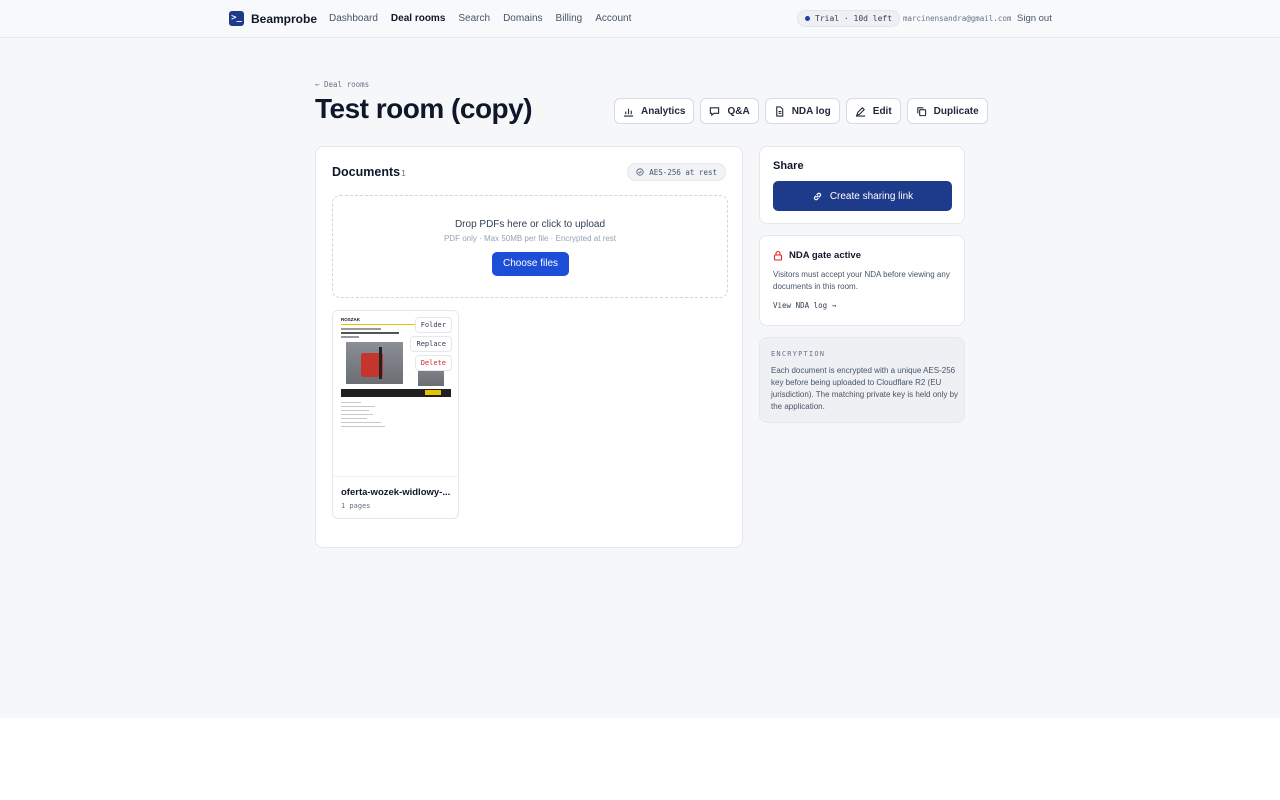  I want to click on choose-files-button: Choose files, so click(530, 264).